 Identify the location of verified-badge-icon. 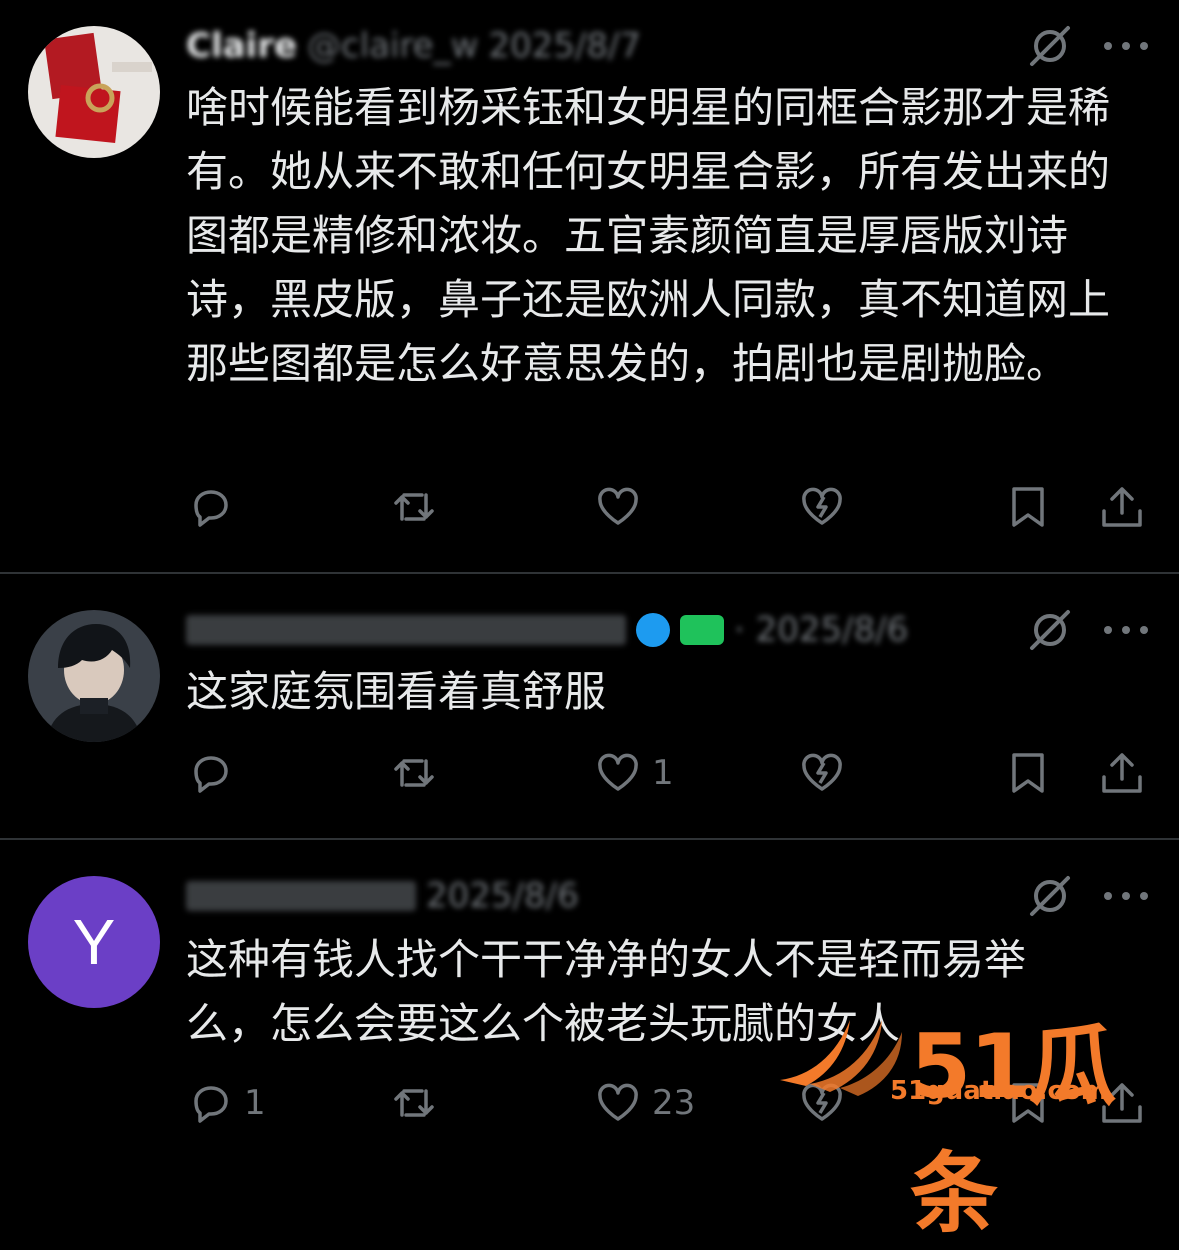
(653, 630).